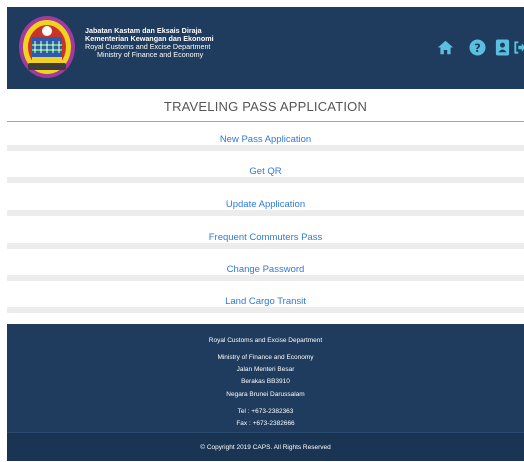 Image resolution: width=524 pixels, height=462 pixels. I want to click on menu-item-label: New Pass Application, so click(265, 140).